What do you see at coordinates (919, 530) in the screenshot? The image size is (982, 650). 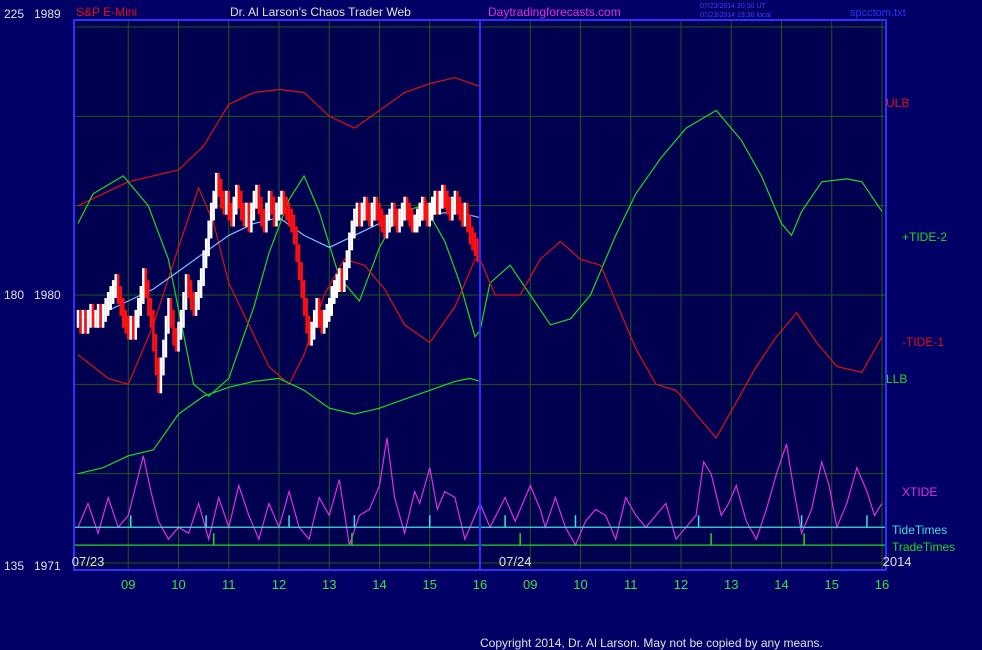 I see `legend-label-tidetimes: TideTimes` at bounding box center [919, 530].